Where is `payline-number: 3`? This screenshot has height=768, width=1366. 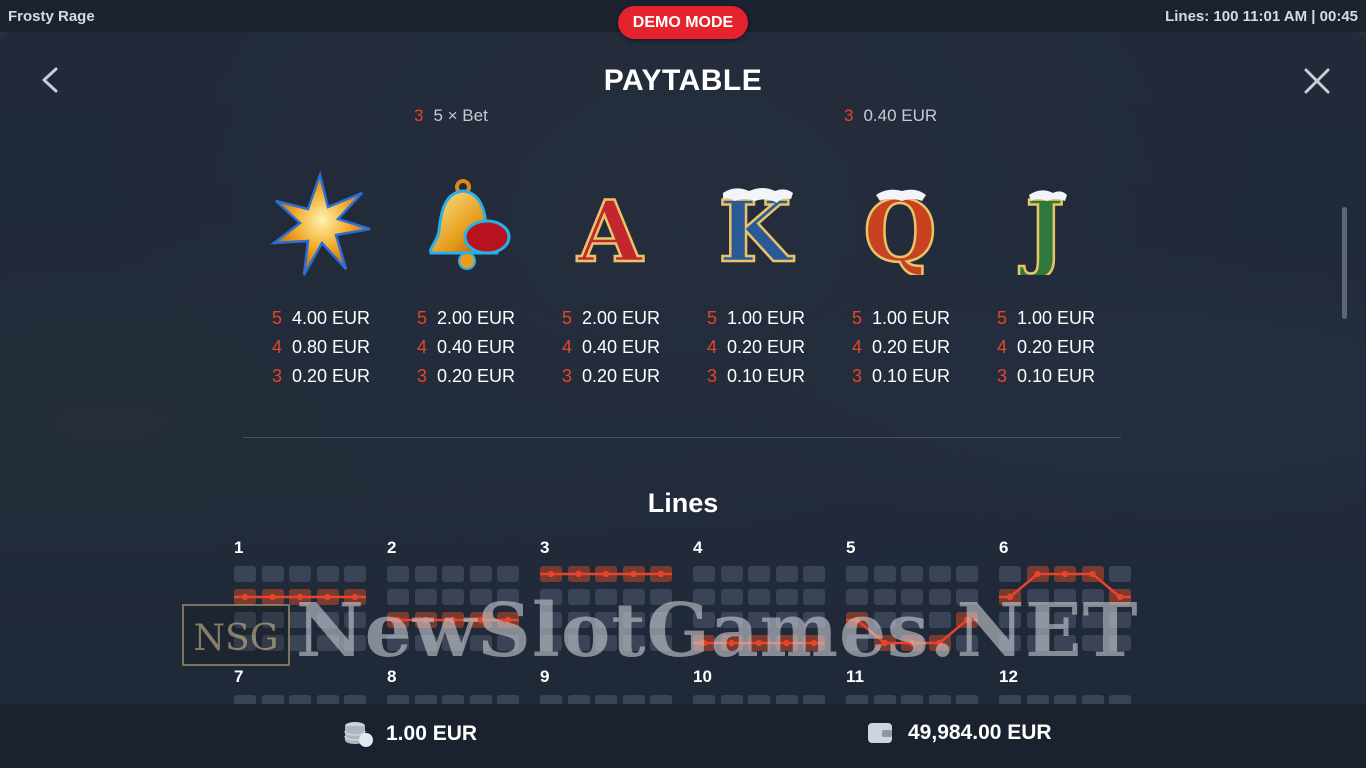
payline-number: 3 is located at coordinates (545, 547).